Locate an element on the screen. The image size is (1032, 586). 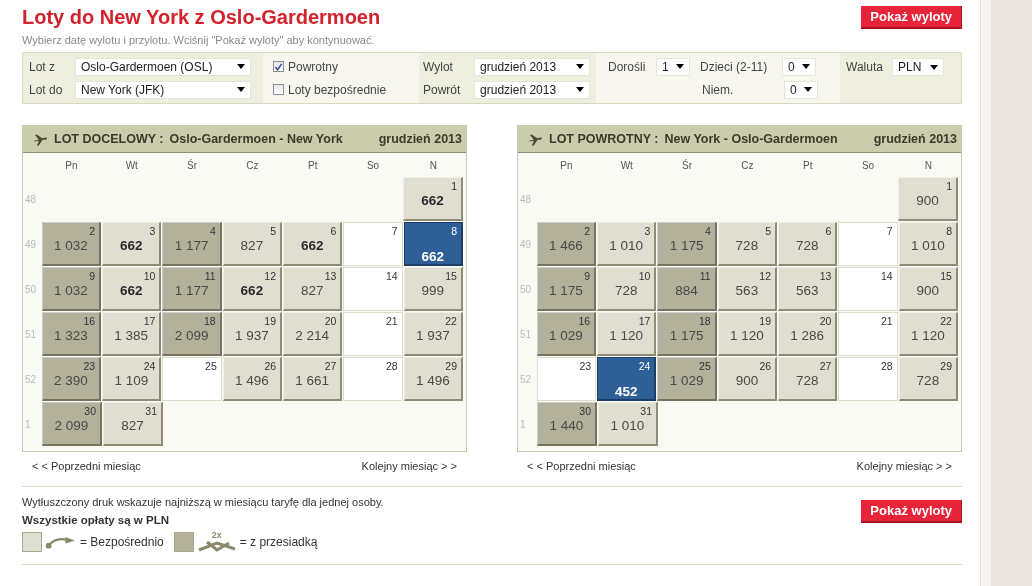
day-cell: 1 900 is located at coordinates (928, 199).